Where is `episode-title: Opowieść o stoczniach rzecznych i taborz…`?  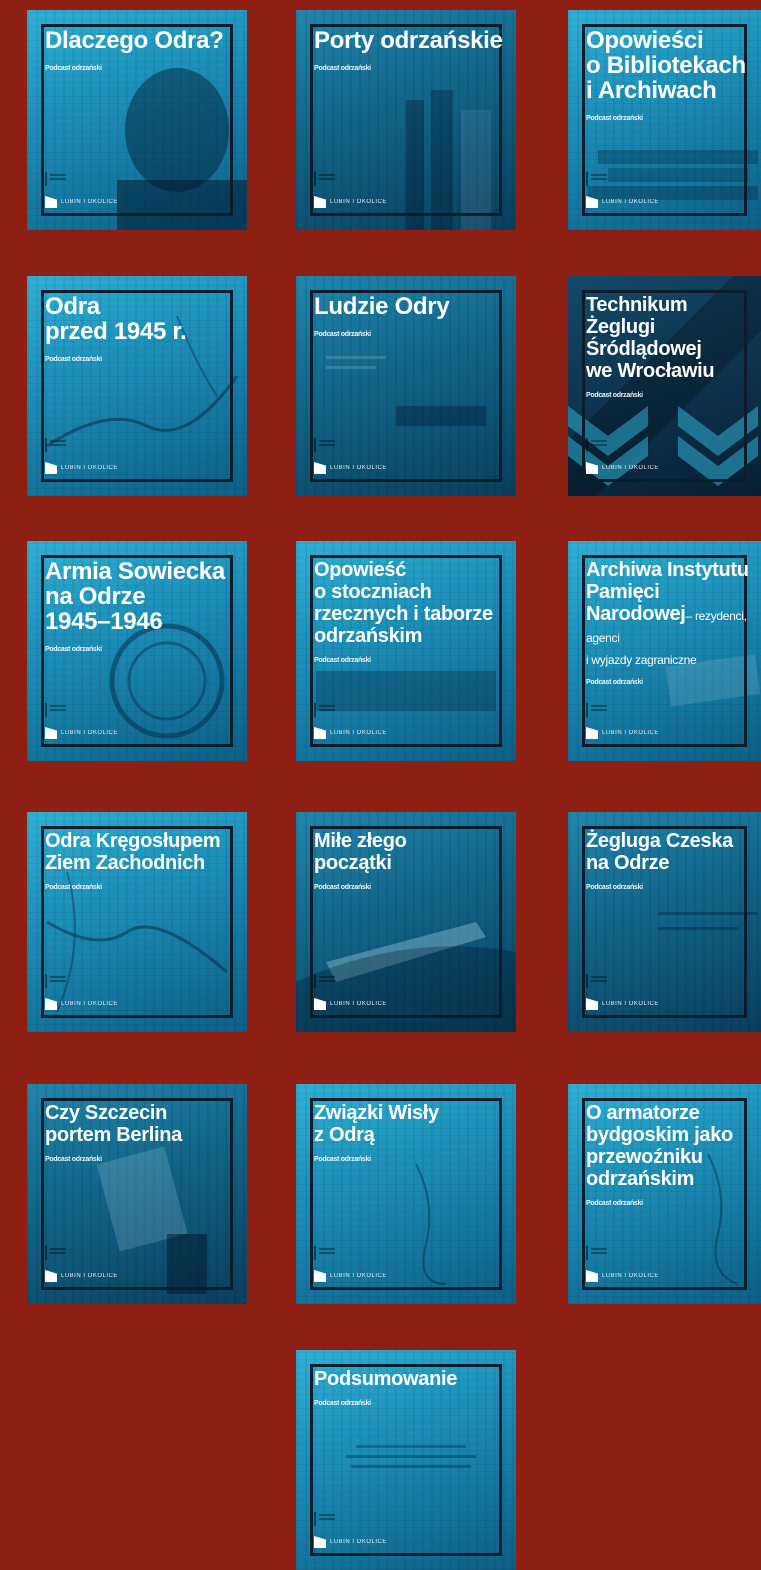
episode-title: Opowieść o stoczniach rzecznych i taborz… is located at coordinates (403, 603).